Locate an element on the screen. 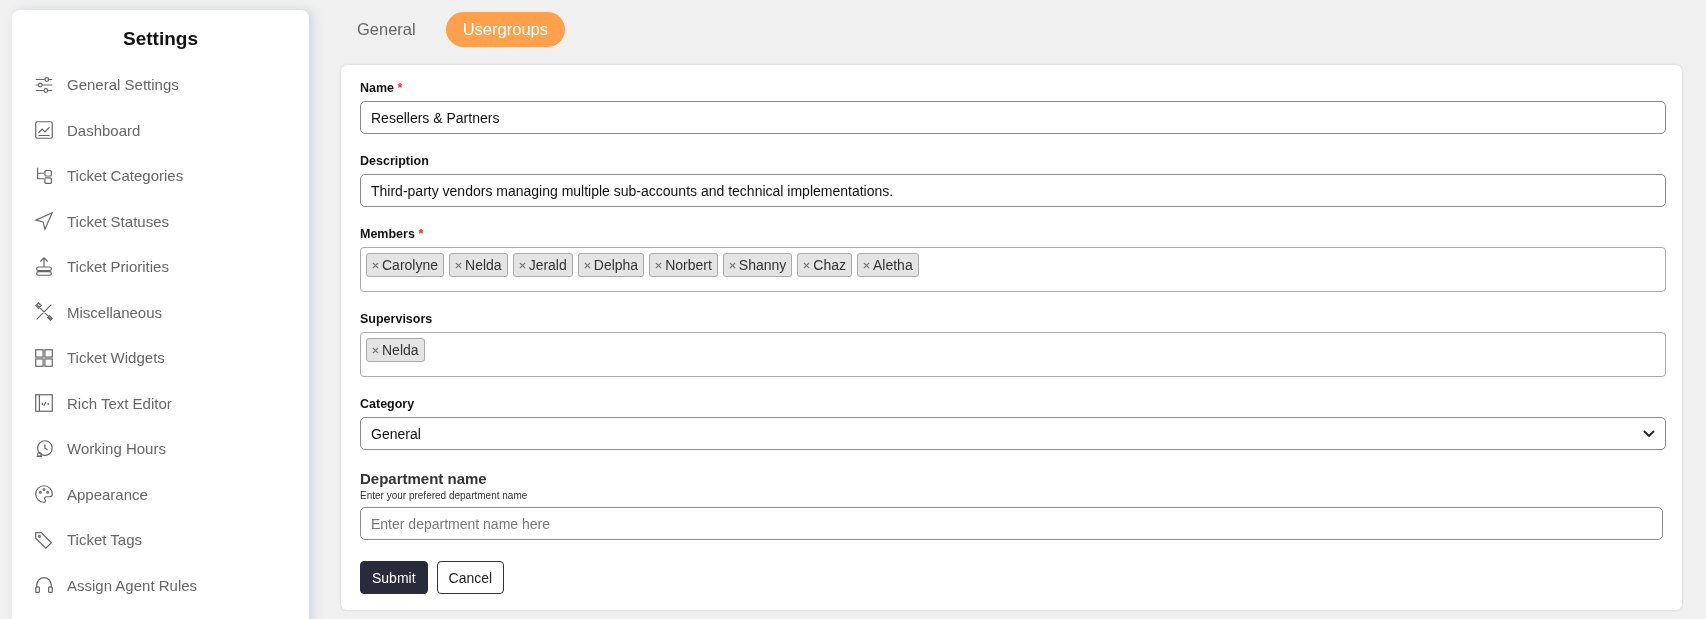 This screenshot has height=619, width=1706. tag-chip: Jerald is located at coordinates (542, 265).